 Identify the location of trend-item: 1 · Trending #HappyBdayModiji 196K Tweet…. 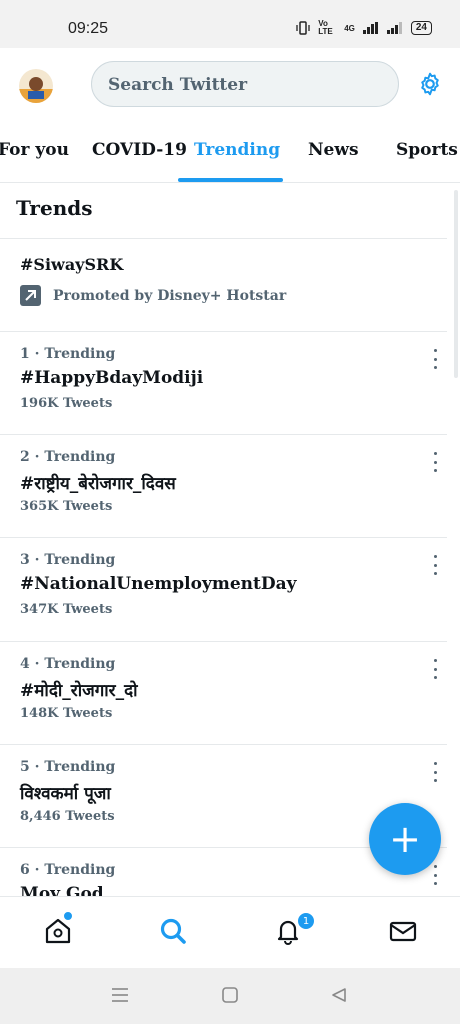
(223, 383).